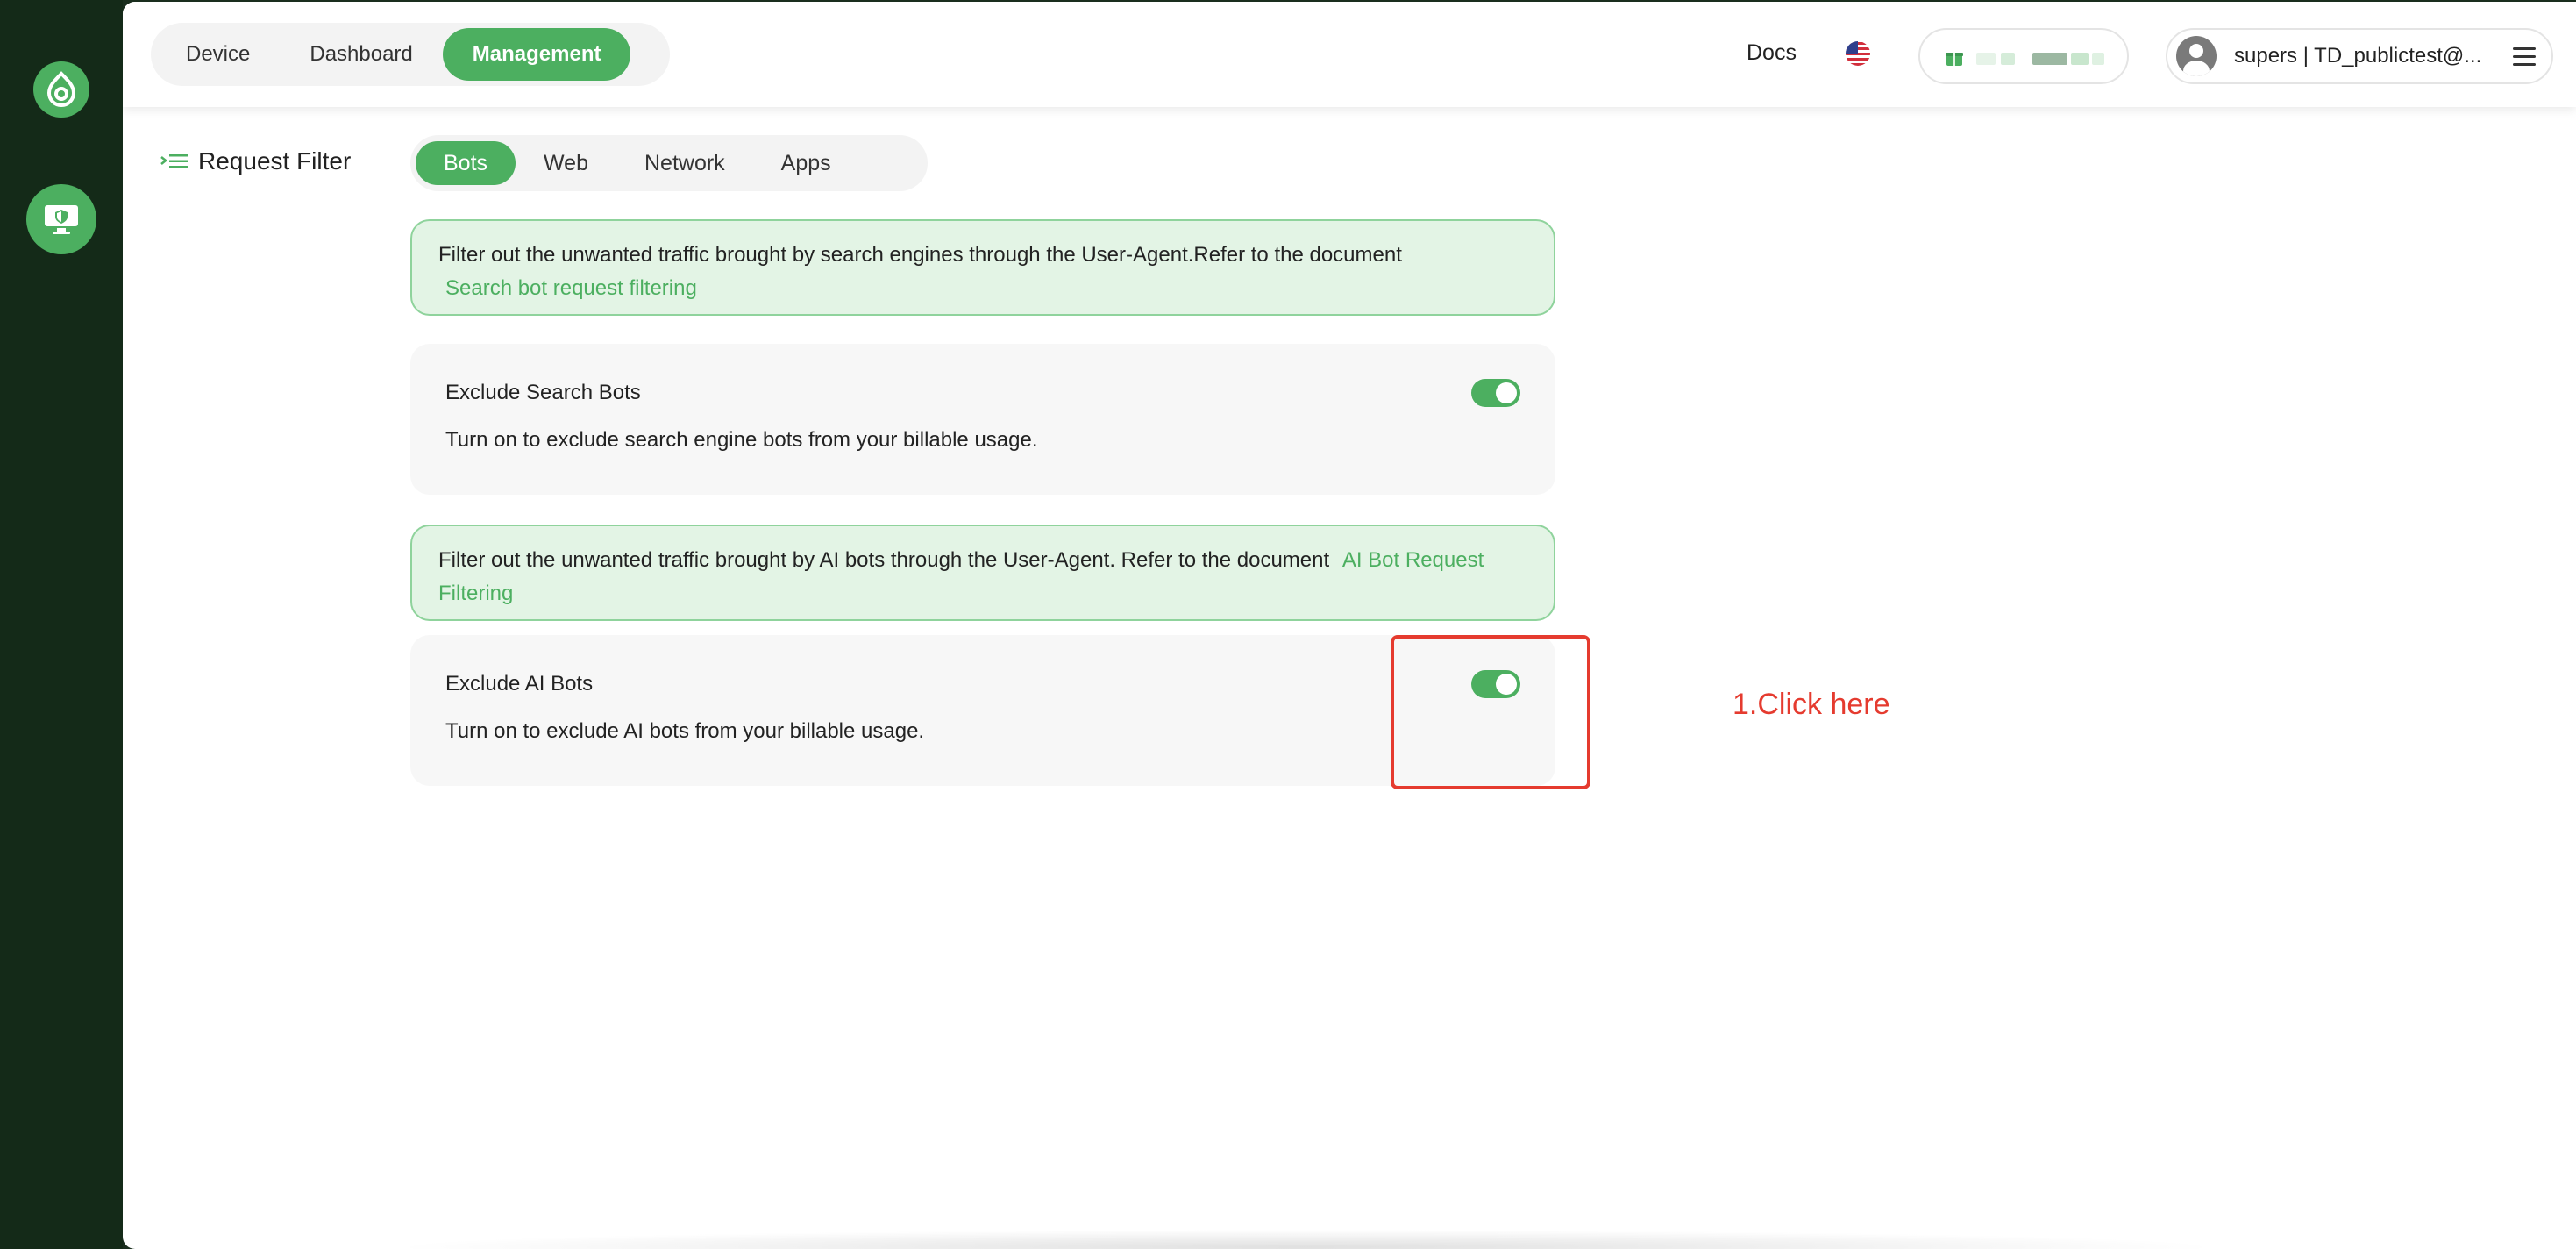 The height and width of the screenshot is (1249, 2576). What do you see at coordinates (361, 54) in the screenshot?
I see `tab-dashboard: Dashboard` at bounding box center [361, 54].